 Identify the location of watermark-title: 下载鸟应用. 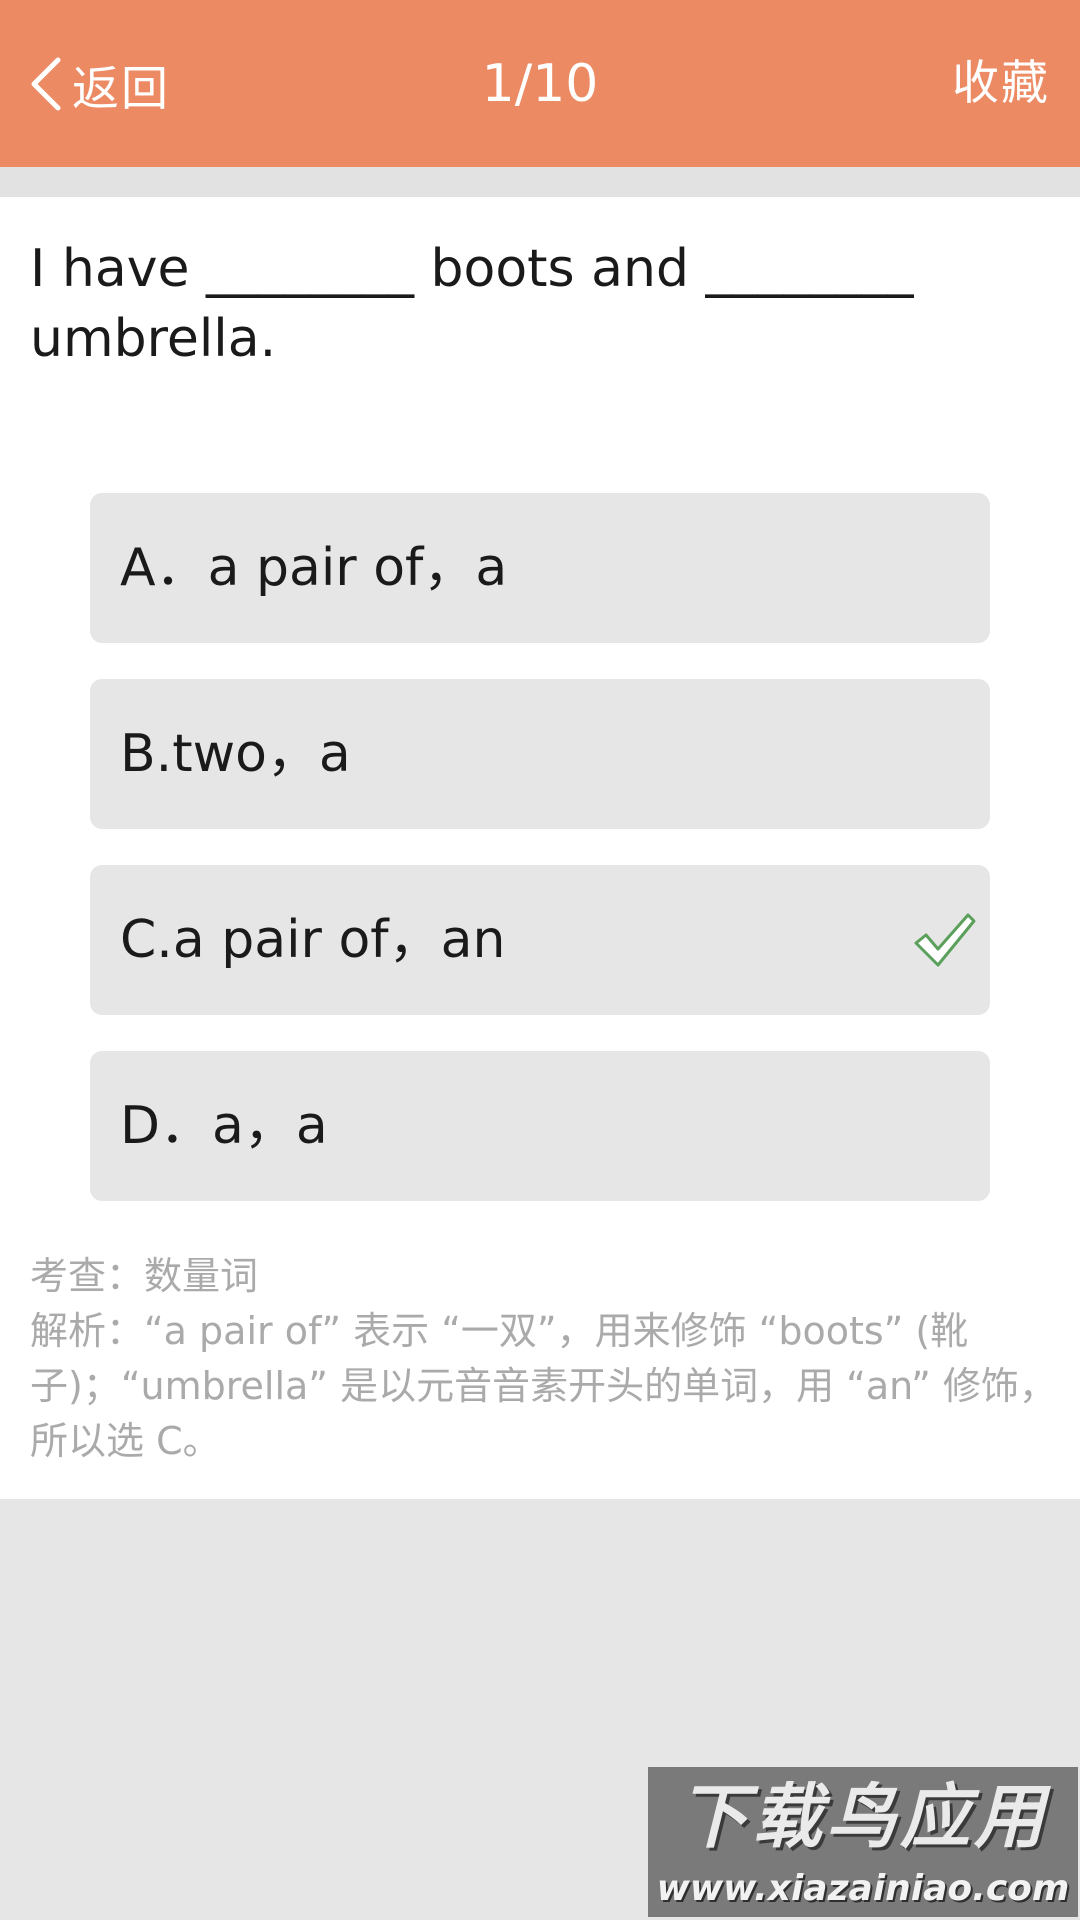
(863, 1817).